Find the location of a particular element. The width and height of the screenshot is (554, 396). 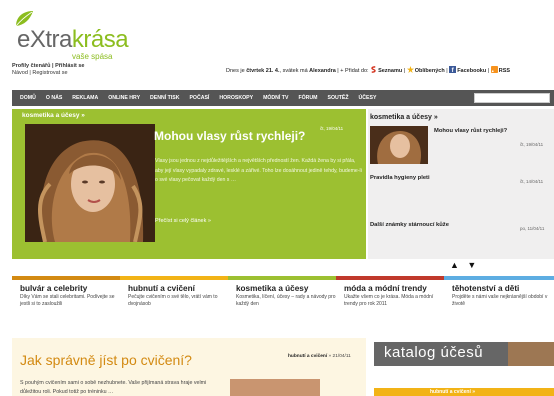

fitness-box-header: hubnutí a cvičení » is located at coordinates (464, 392).